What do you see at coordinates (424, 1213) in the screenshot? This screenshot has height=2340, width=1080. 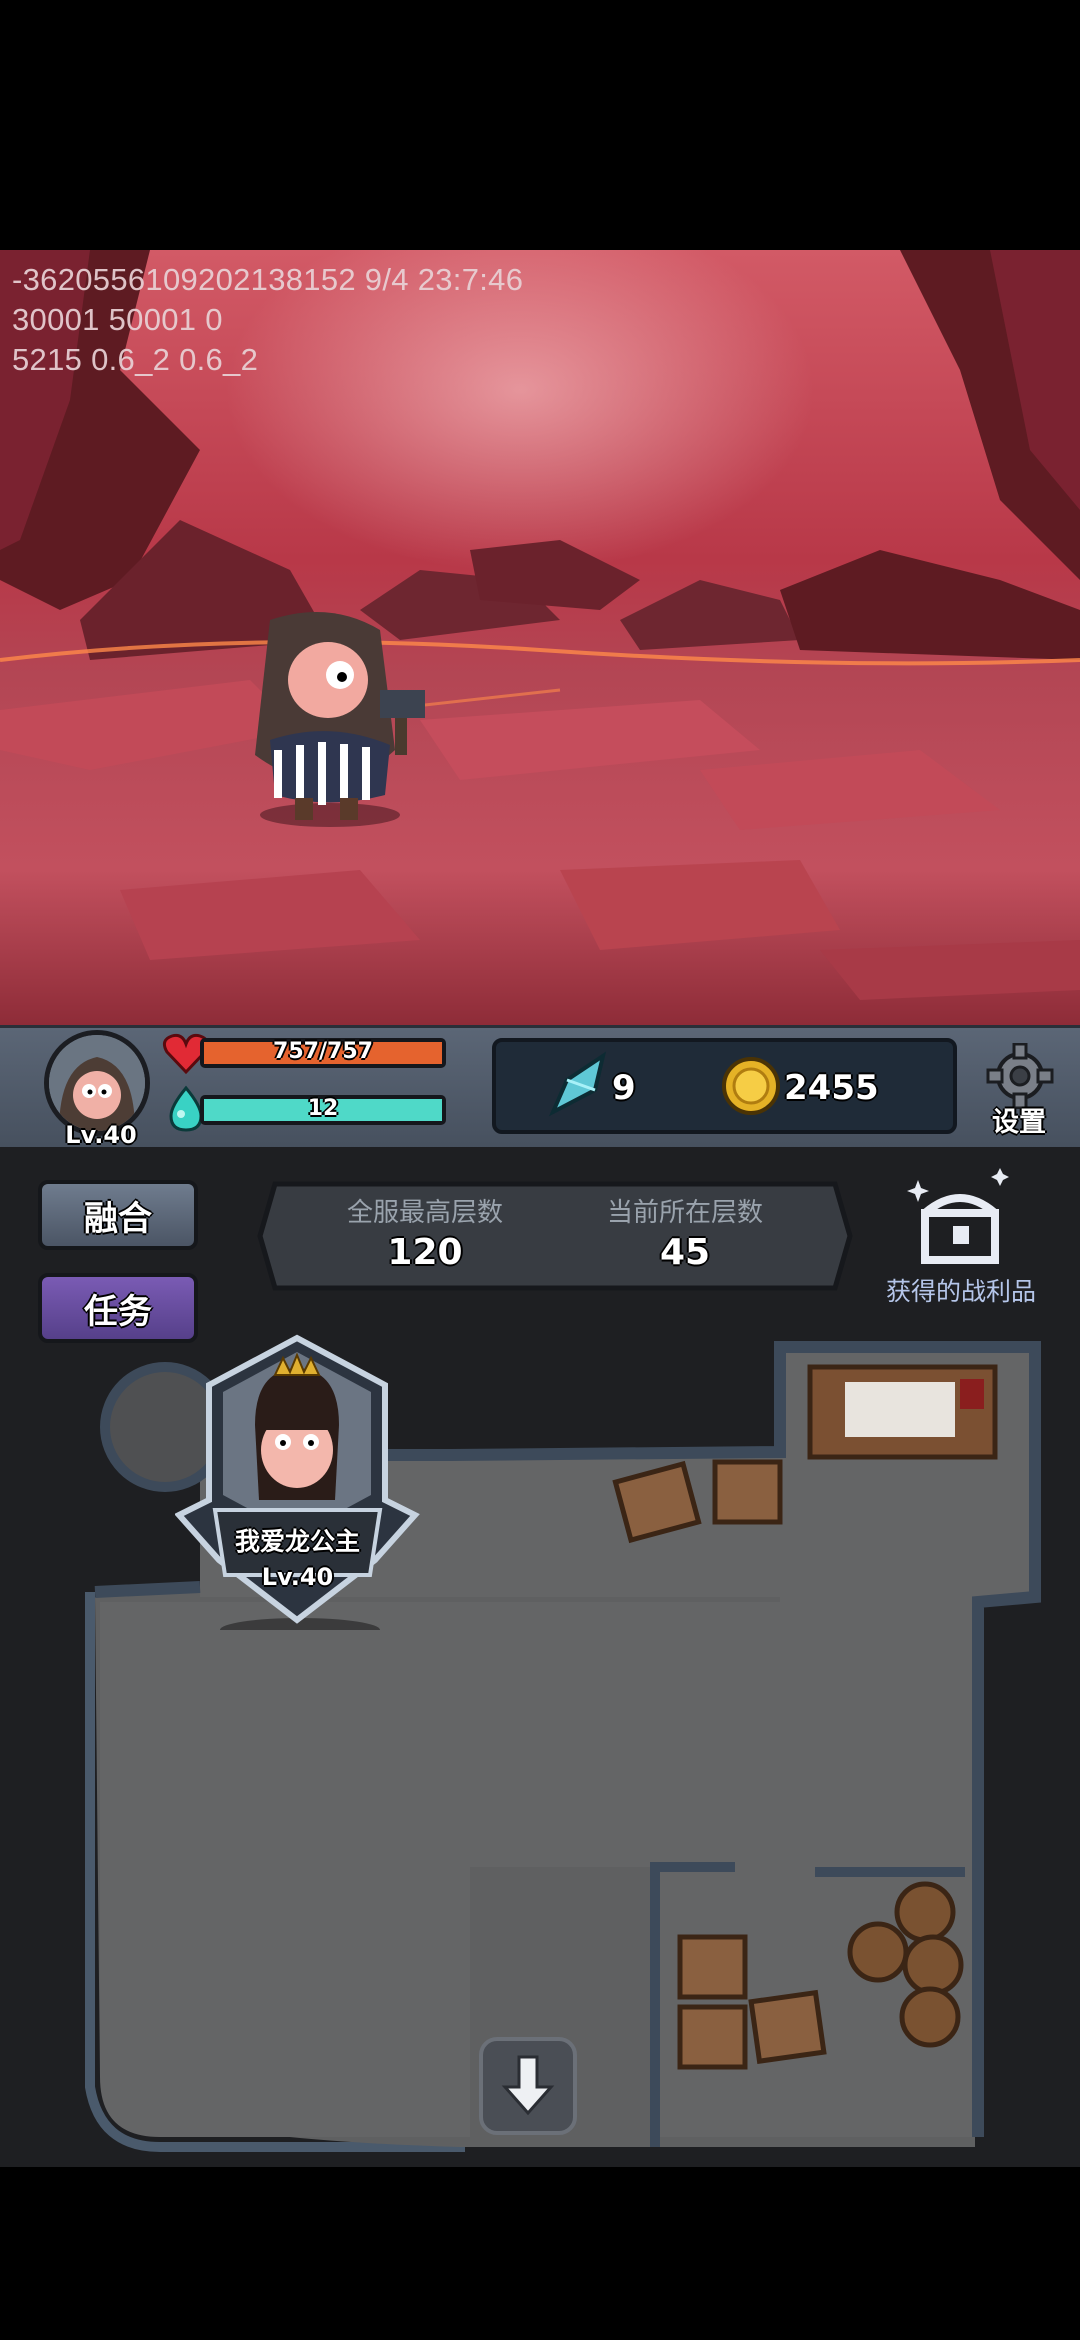 I see `server-best-floor-label: 全服最高层数` at bounding box center [424, 1213].